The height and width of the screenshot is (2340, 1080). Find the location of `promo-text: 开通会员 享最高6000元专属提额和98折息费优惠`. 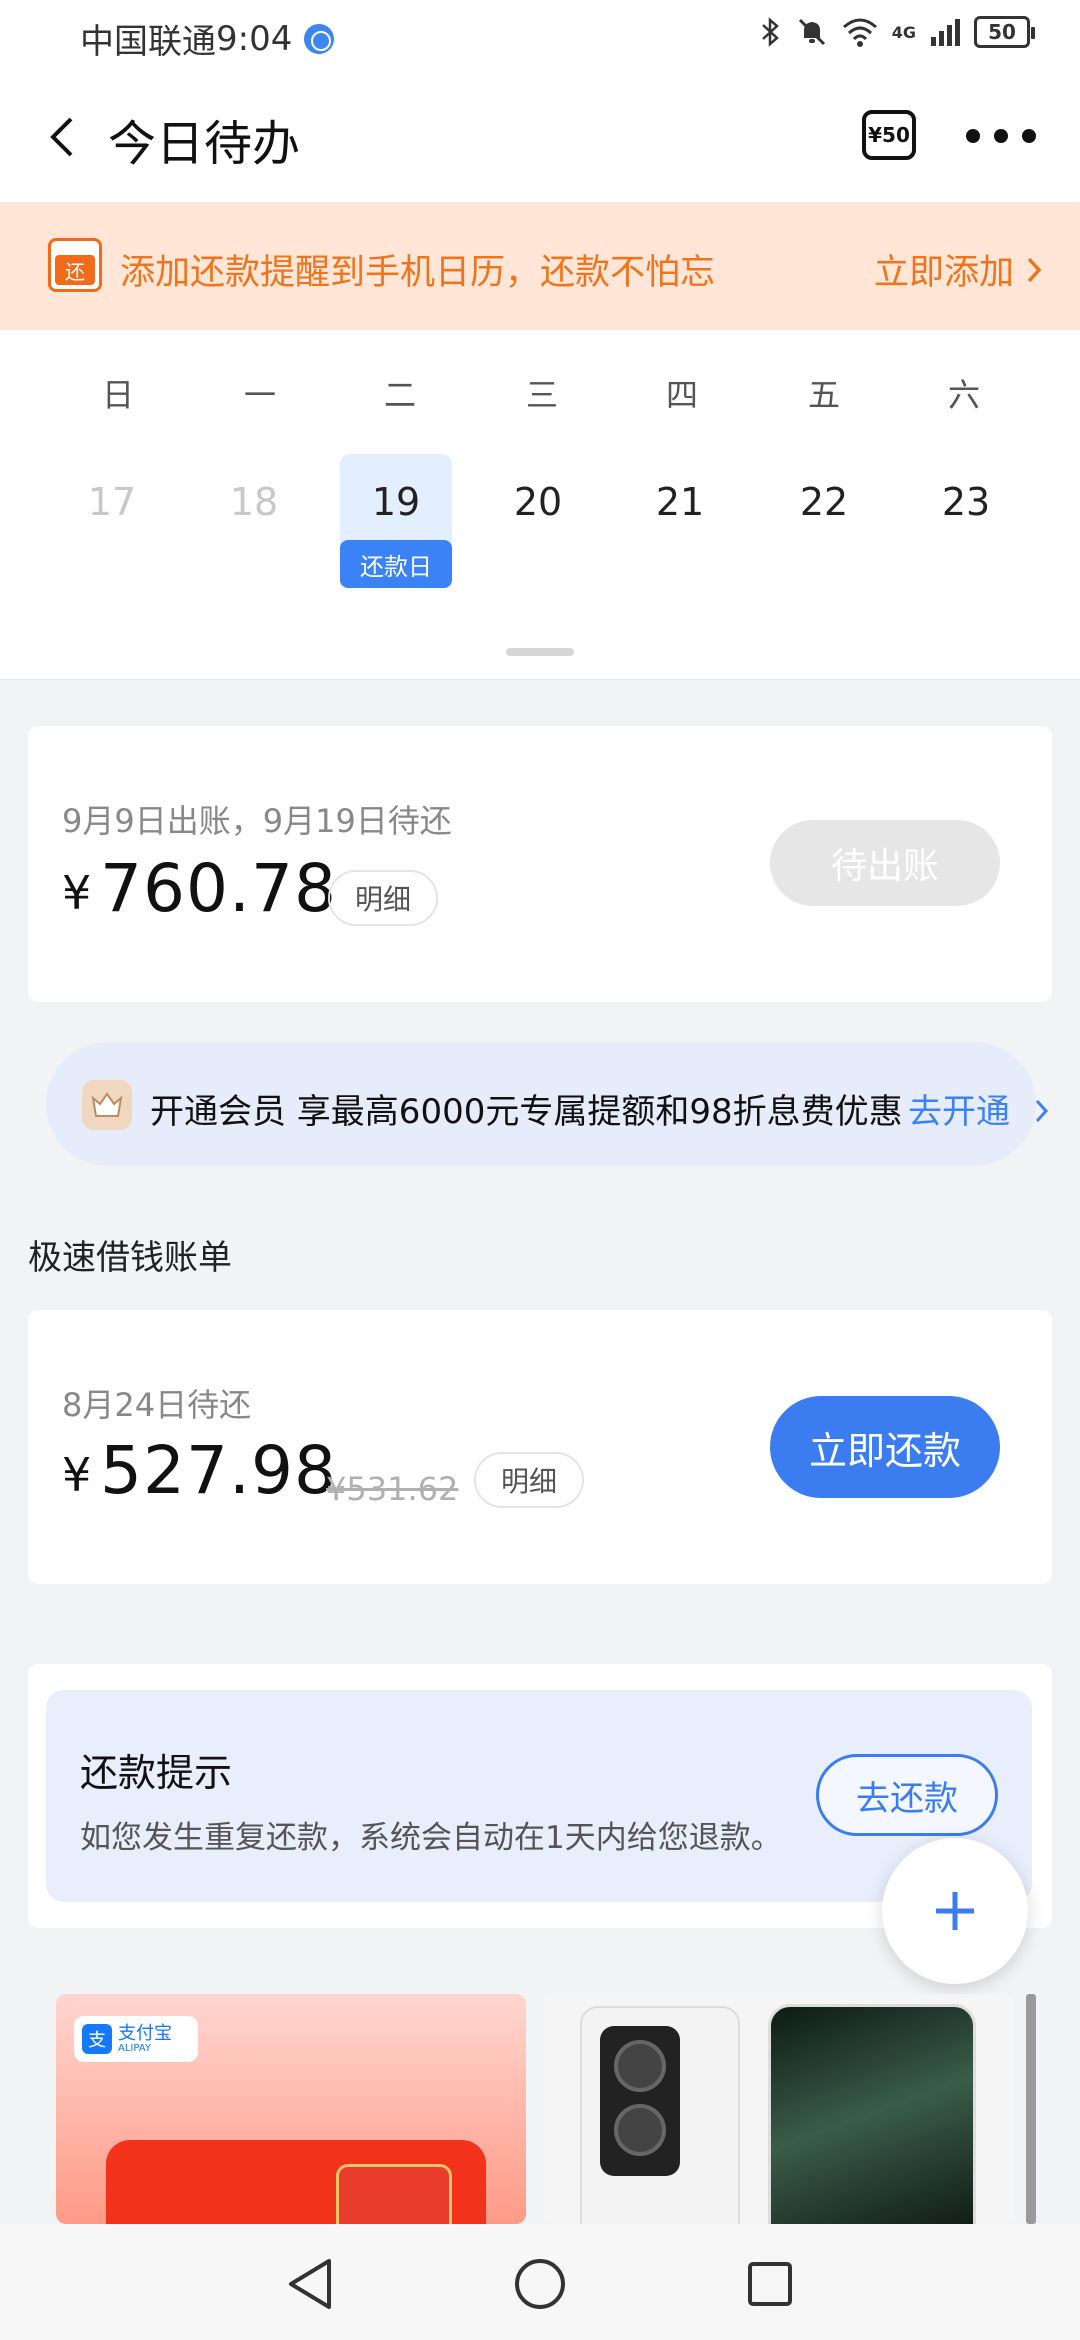

promo-text: 开通会员 享最高6000元专属提额和98折息费优惠 is located at coordinates (526, 1112).